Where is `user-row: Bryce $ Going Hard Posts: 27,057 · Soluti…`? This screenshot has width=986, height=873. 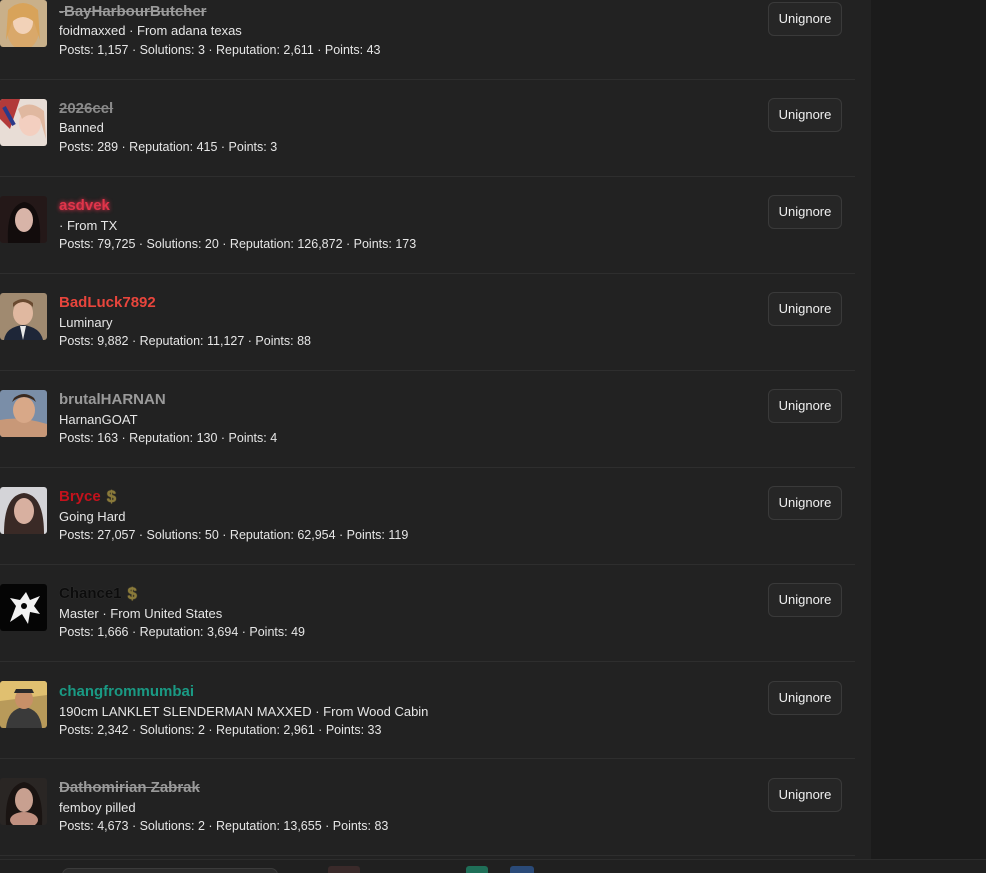
user-row: Bryce $ Going Hard Posts: 27,057 · Soluti… is located at coordinates (427, 516).